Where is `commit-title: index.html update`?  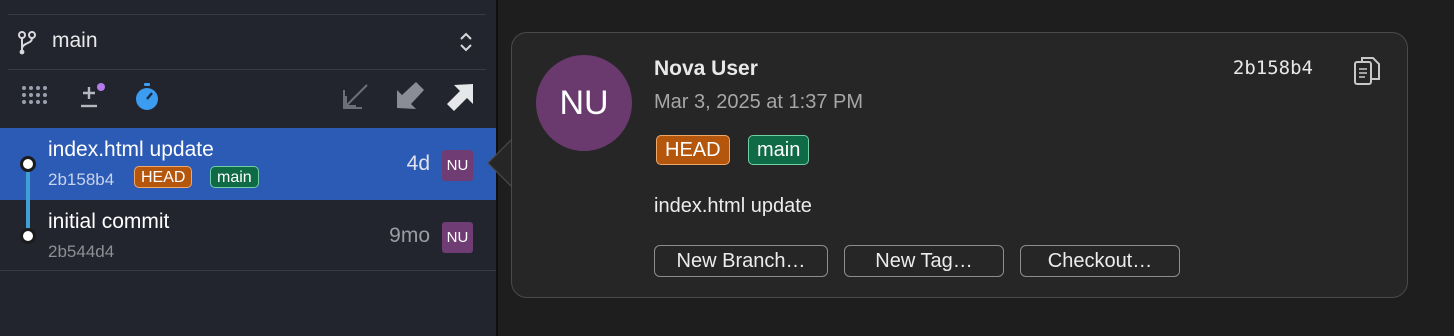 commit-title: index.html update is located at coordinates (131, 149).